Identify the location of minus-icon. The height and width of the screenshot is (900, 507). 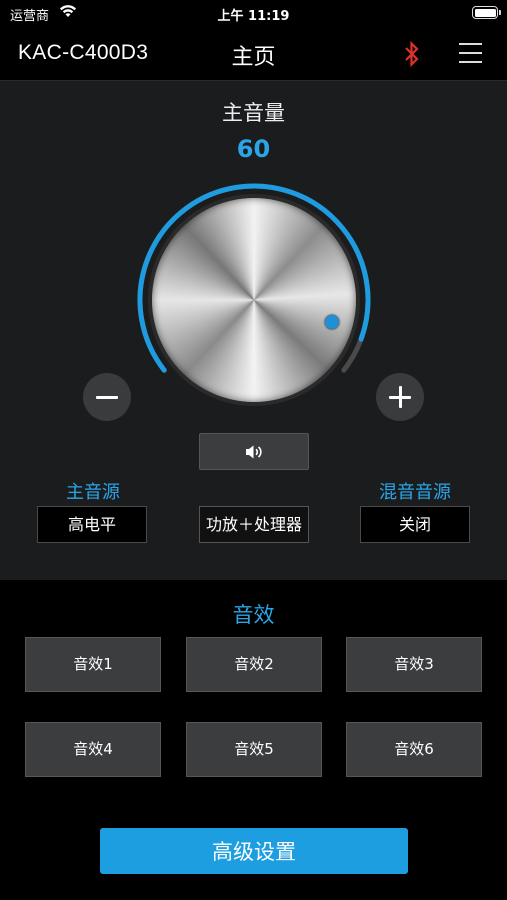
(107, 397).